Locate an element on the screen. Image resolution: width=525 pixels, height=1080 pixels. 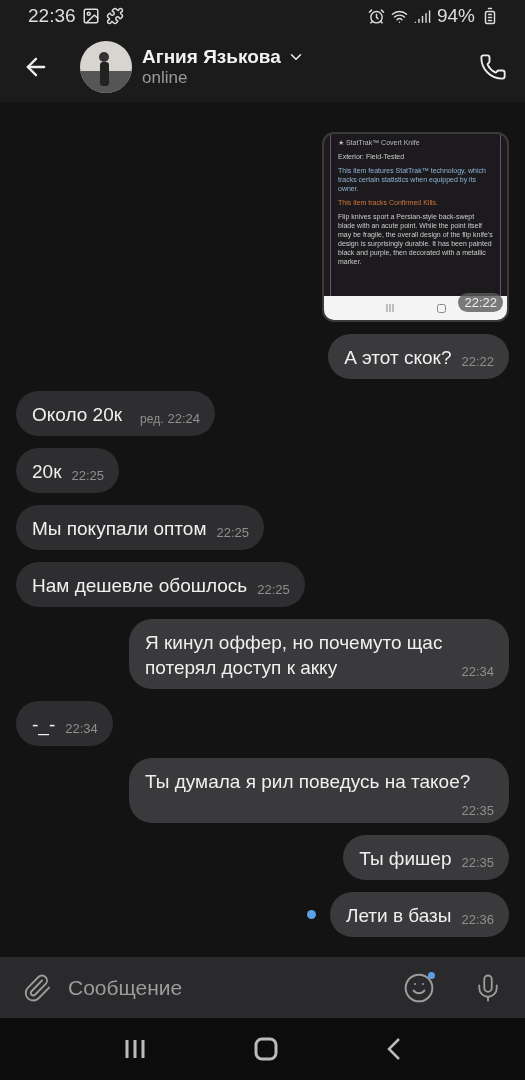
message-text: Лети в базы is located at coordinates (398, 915).